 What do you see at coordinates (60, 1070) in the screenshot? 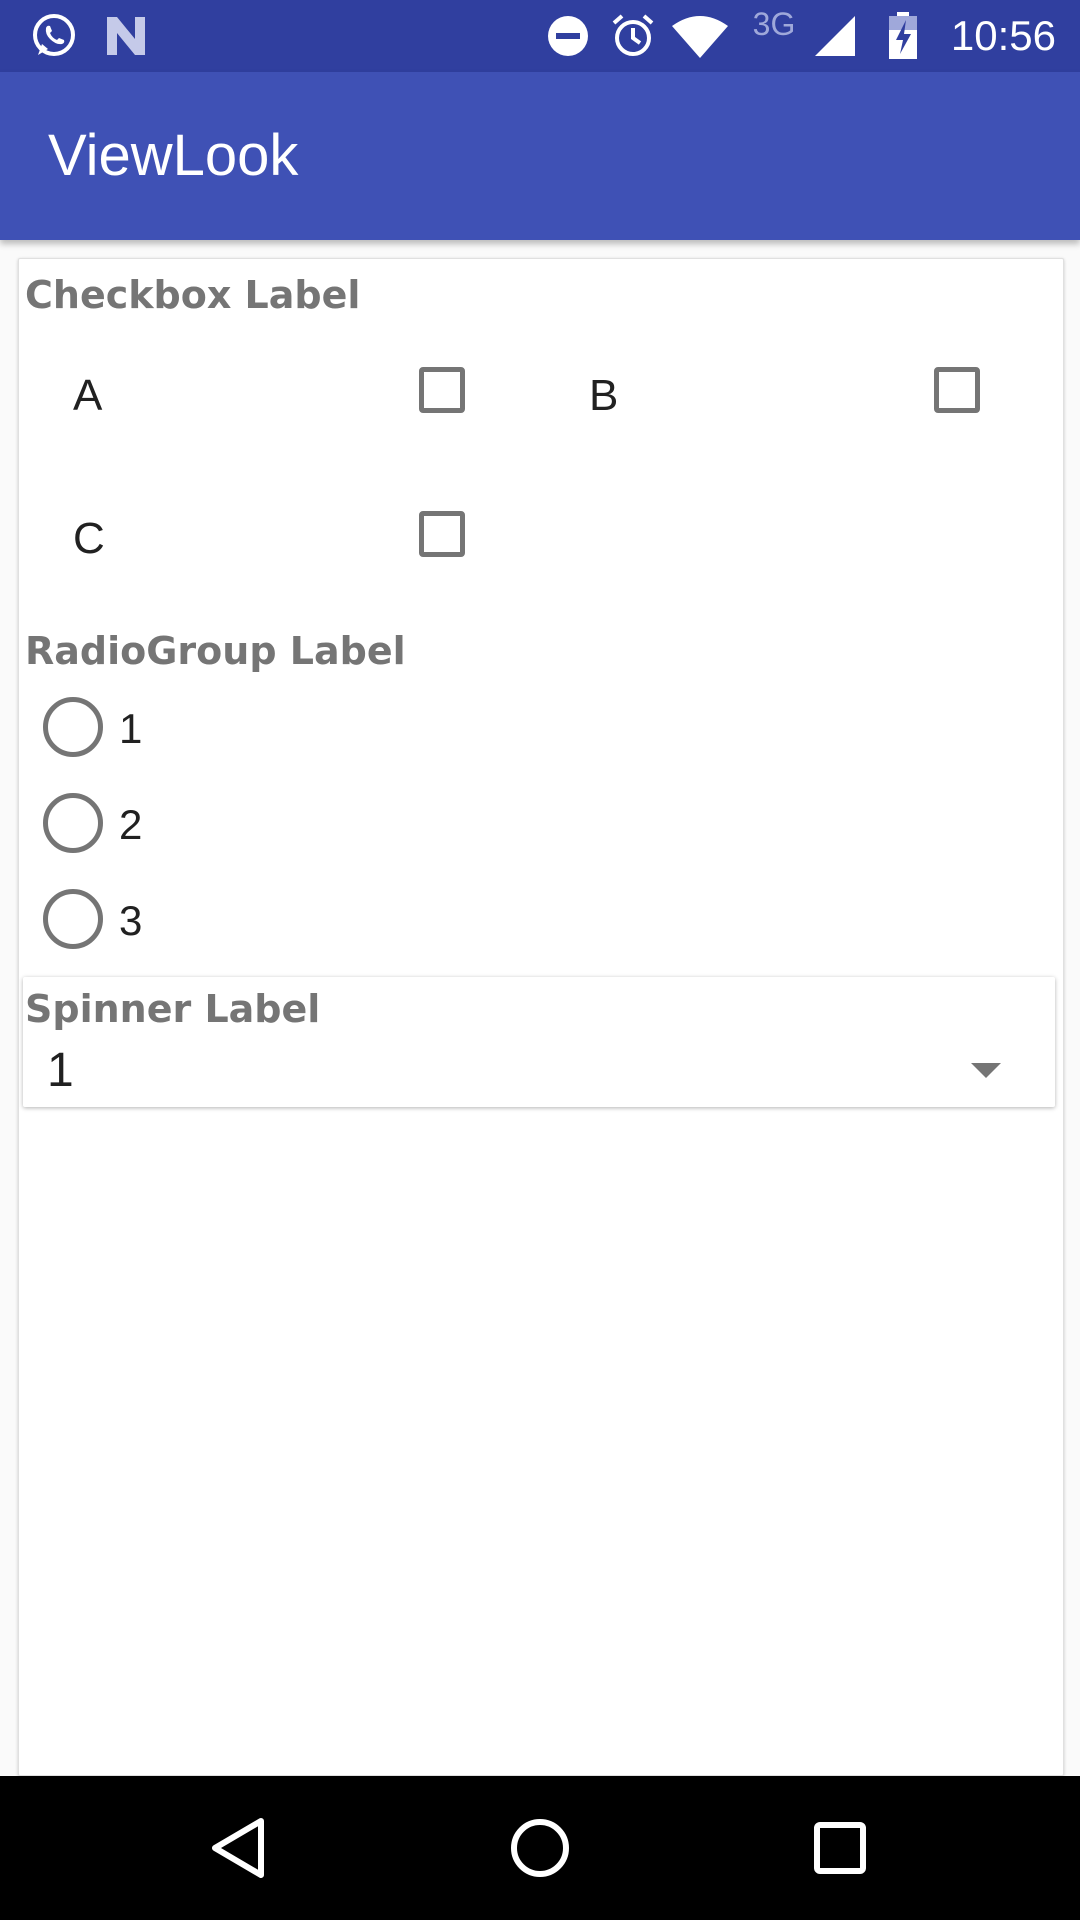
I see `spinner-selected-value: 1` at bounding box center [60, 1070].